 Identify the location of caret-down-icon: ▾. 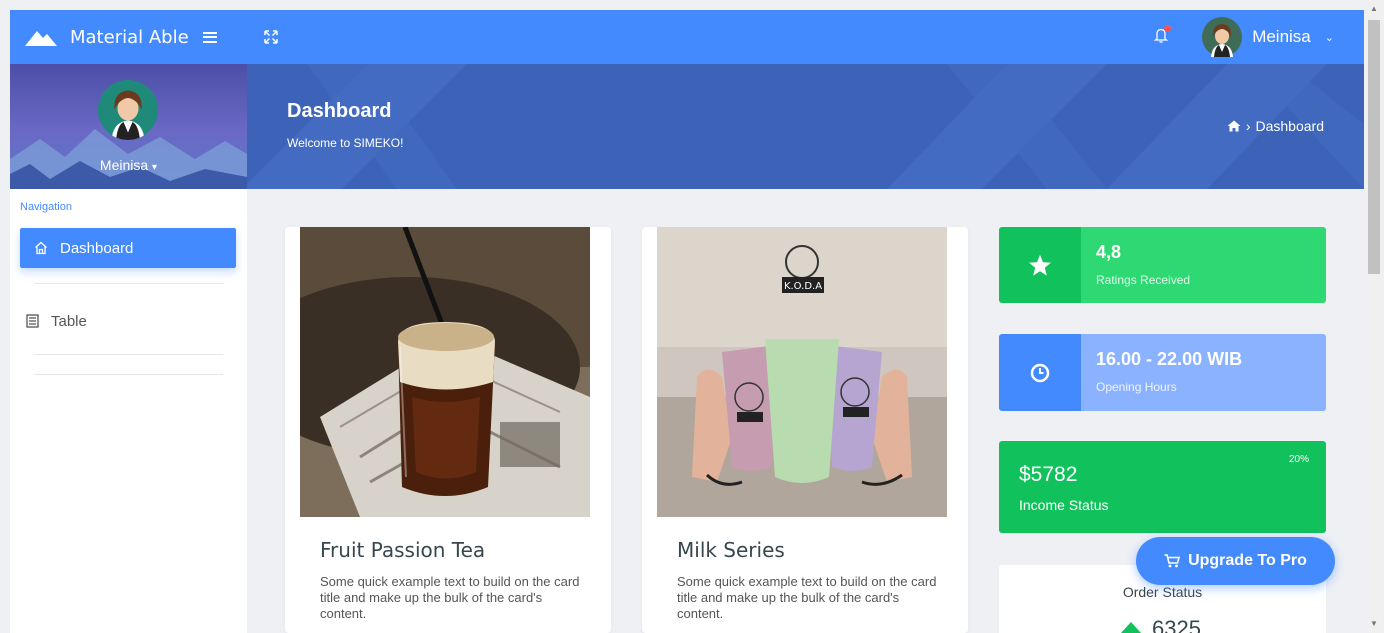
(155, 167).